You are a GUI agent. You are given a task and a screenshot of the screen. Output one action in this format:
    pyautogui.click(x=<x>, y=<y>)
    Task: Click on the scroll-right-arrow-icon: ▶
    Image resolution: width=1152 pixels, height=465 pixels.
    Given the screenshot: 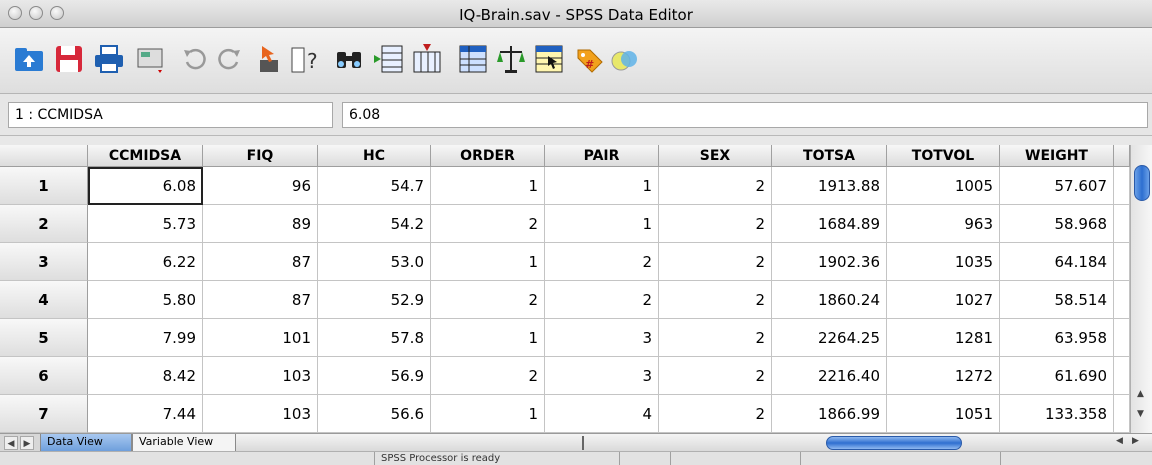 What is the action you would take?
    pyautogui.click(x=1135, y=441)
    